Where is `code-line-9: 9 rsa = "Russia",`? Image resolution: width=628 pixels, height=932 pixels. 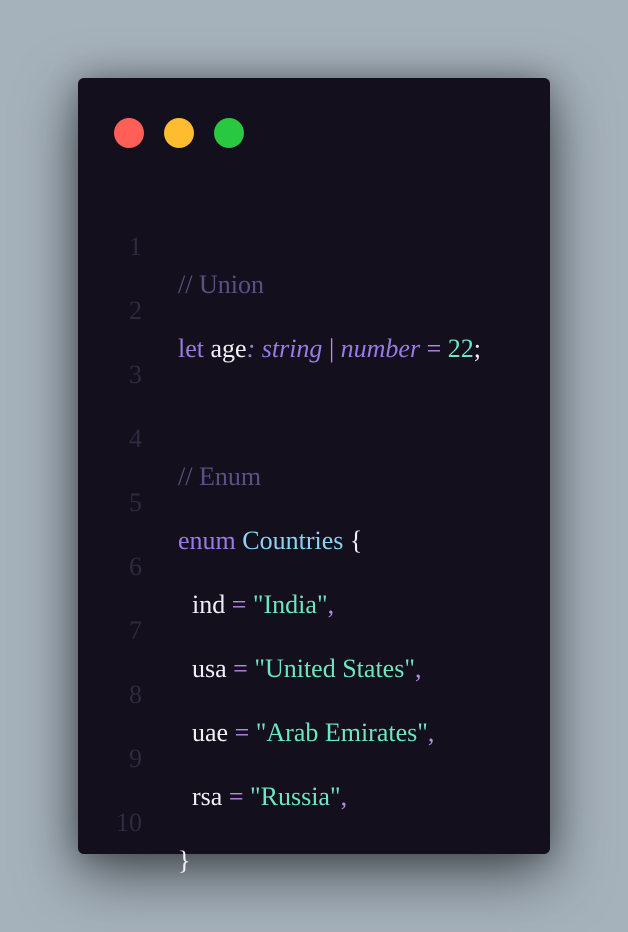
code-line-9: 9 rsa = "Russia", is located at coordinates (314, 756).